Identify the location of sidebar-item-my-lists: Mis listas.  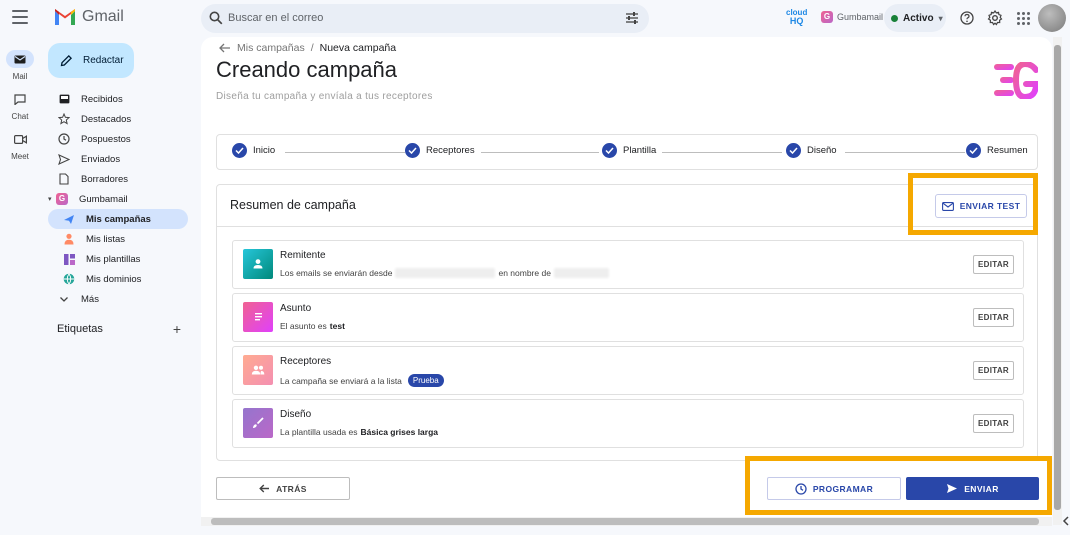
(118, 239).